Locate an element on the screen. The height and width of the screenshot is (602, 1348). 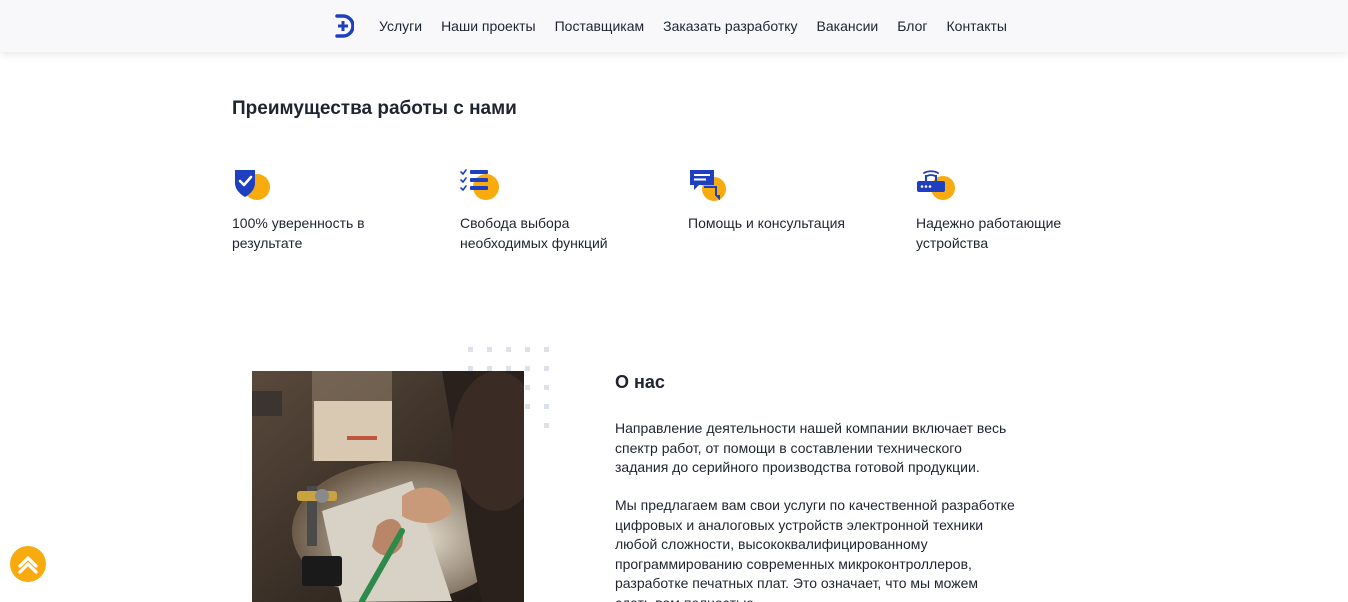
logo-icon is located at coordinates (343, 26).